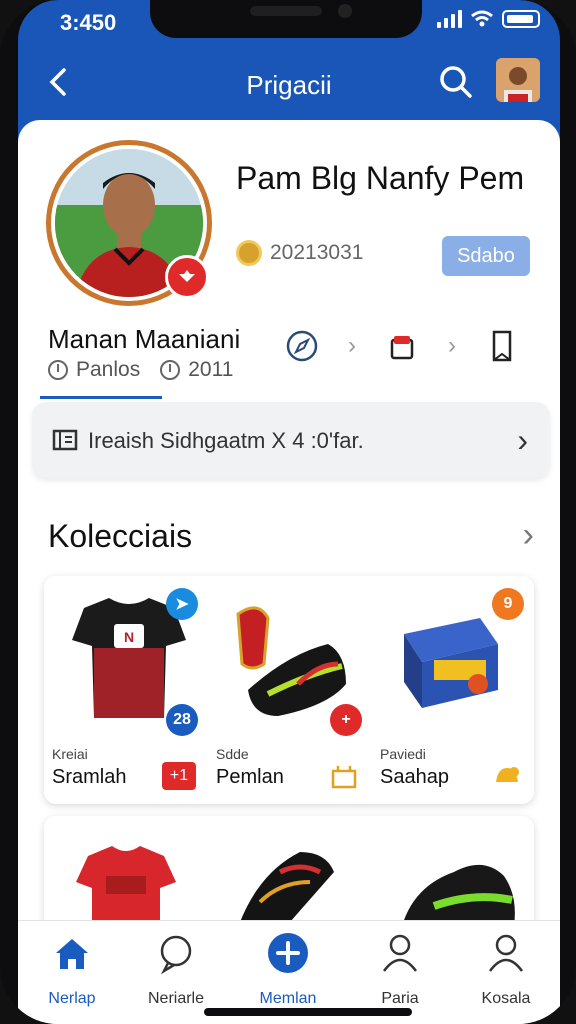  I want to click on send-badge-icon: ➤, so click(182, 604).